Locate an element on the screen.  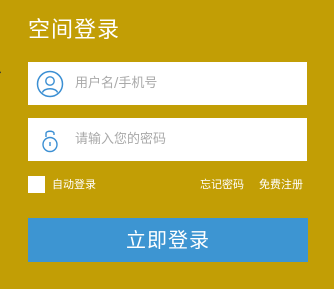
page-title: 空间登录 is located at coordinates (74, 30).